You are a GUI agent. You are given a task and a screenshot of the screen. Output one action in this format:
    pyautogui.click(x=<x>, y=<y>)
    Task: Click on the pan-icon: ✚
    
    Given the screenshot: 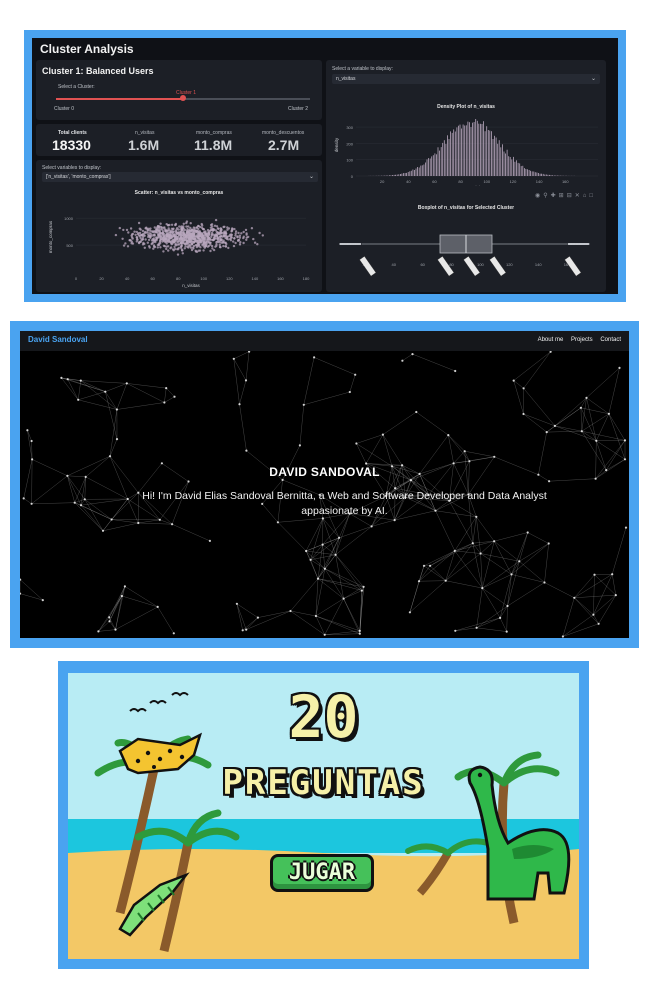 What is the action you would take?
    pyautogui.click(x=555, y=196)
    